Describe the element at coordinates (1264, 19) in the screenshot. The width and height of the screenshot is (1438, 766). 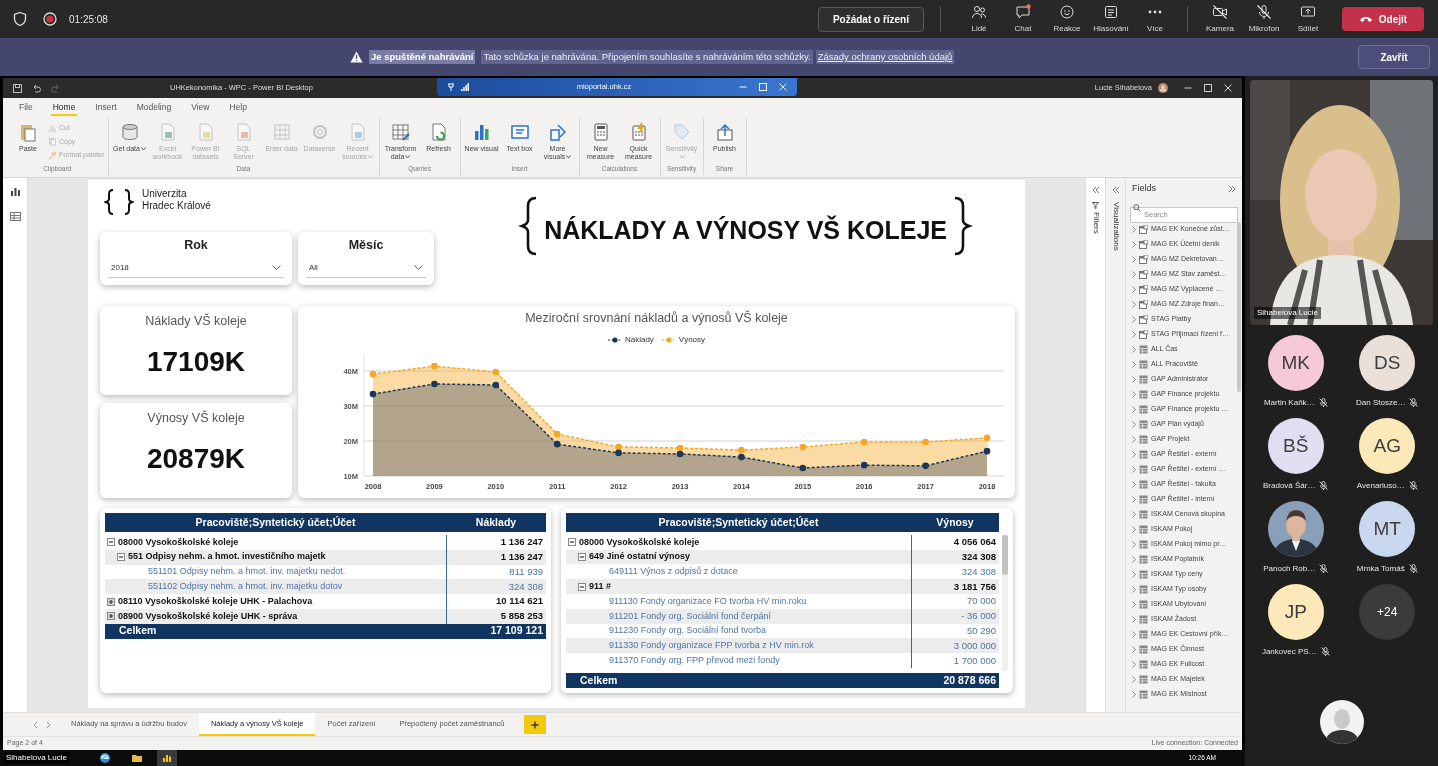
I see `microphone-button: Mikrofon` at that location.